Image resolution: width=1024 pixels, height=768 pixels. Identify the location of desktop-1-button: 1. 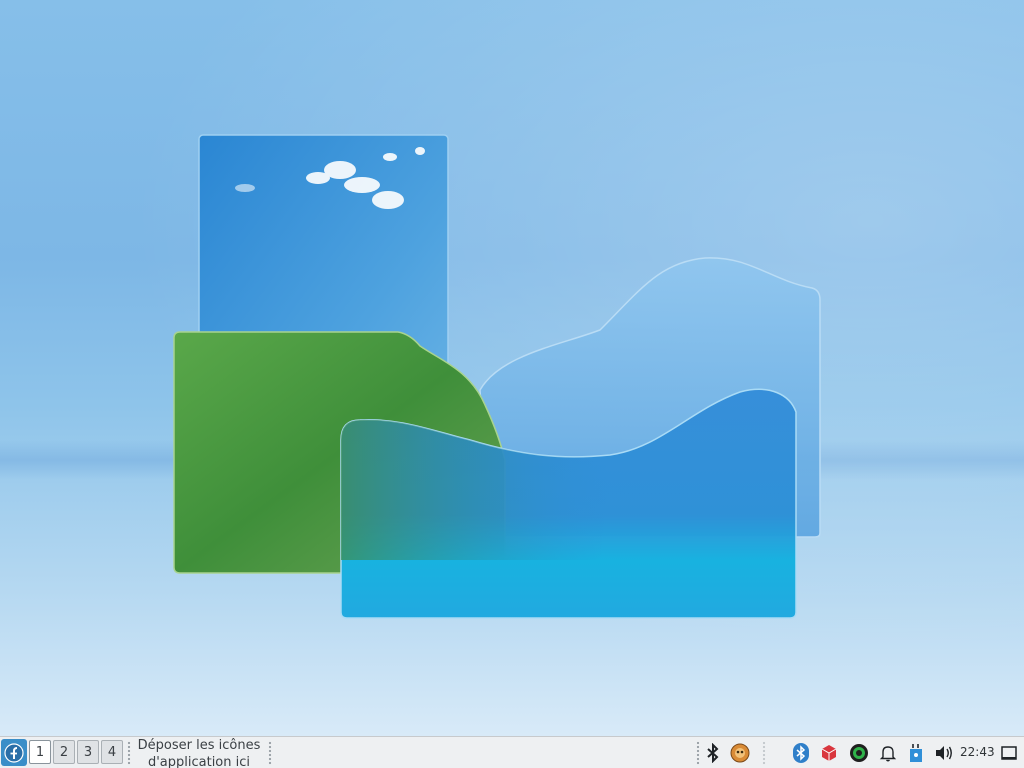
(40, 752).